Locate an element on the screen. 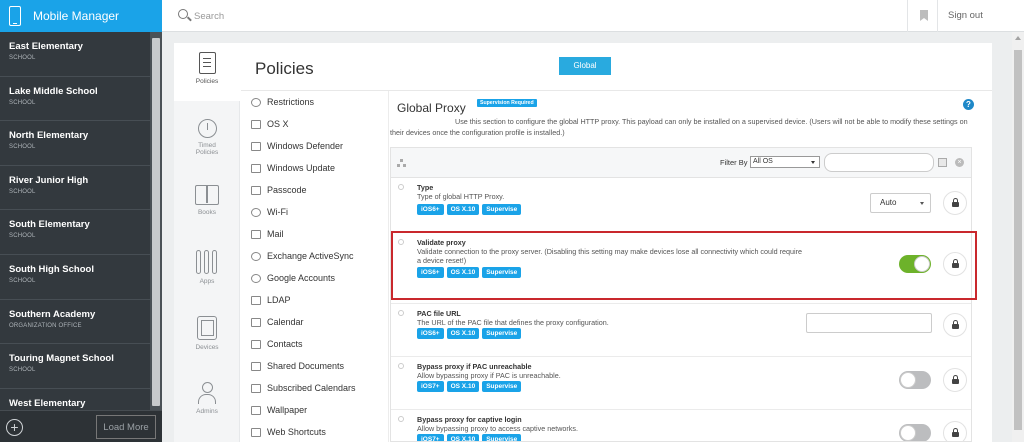 This screenshot has height=442, width=1024. search-icon is located at coordinates (183, 14).